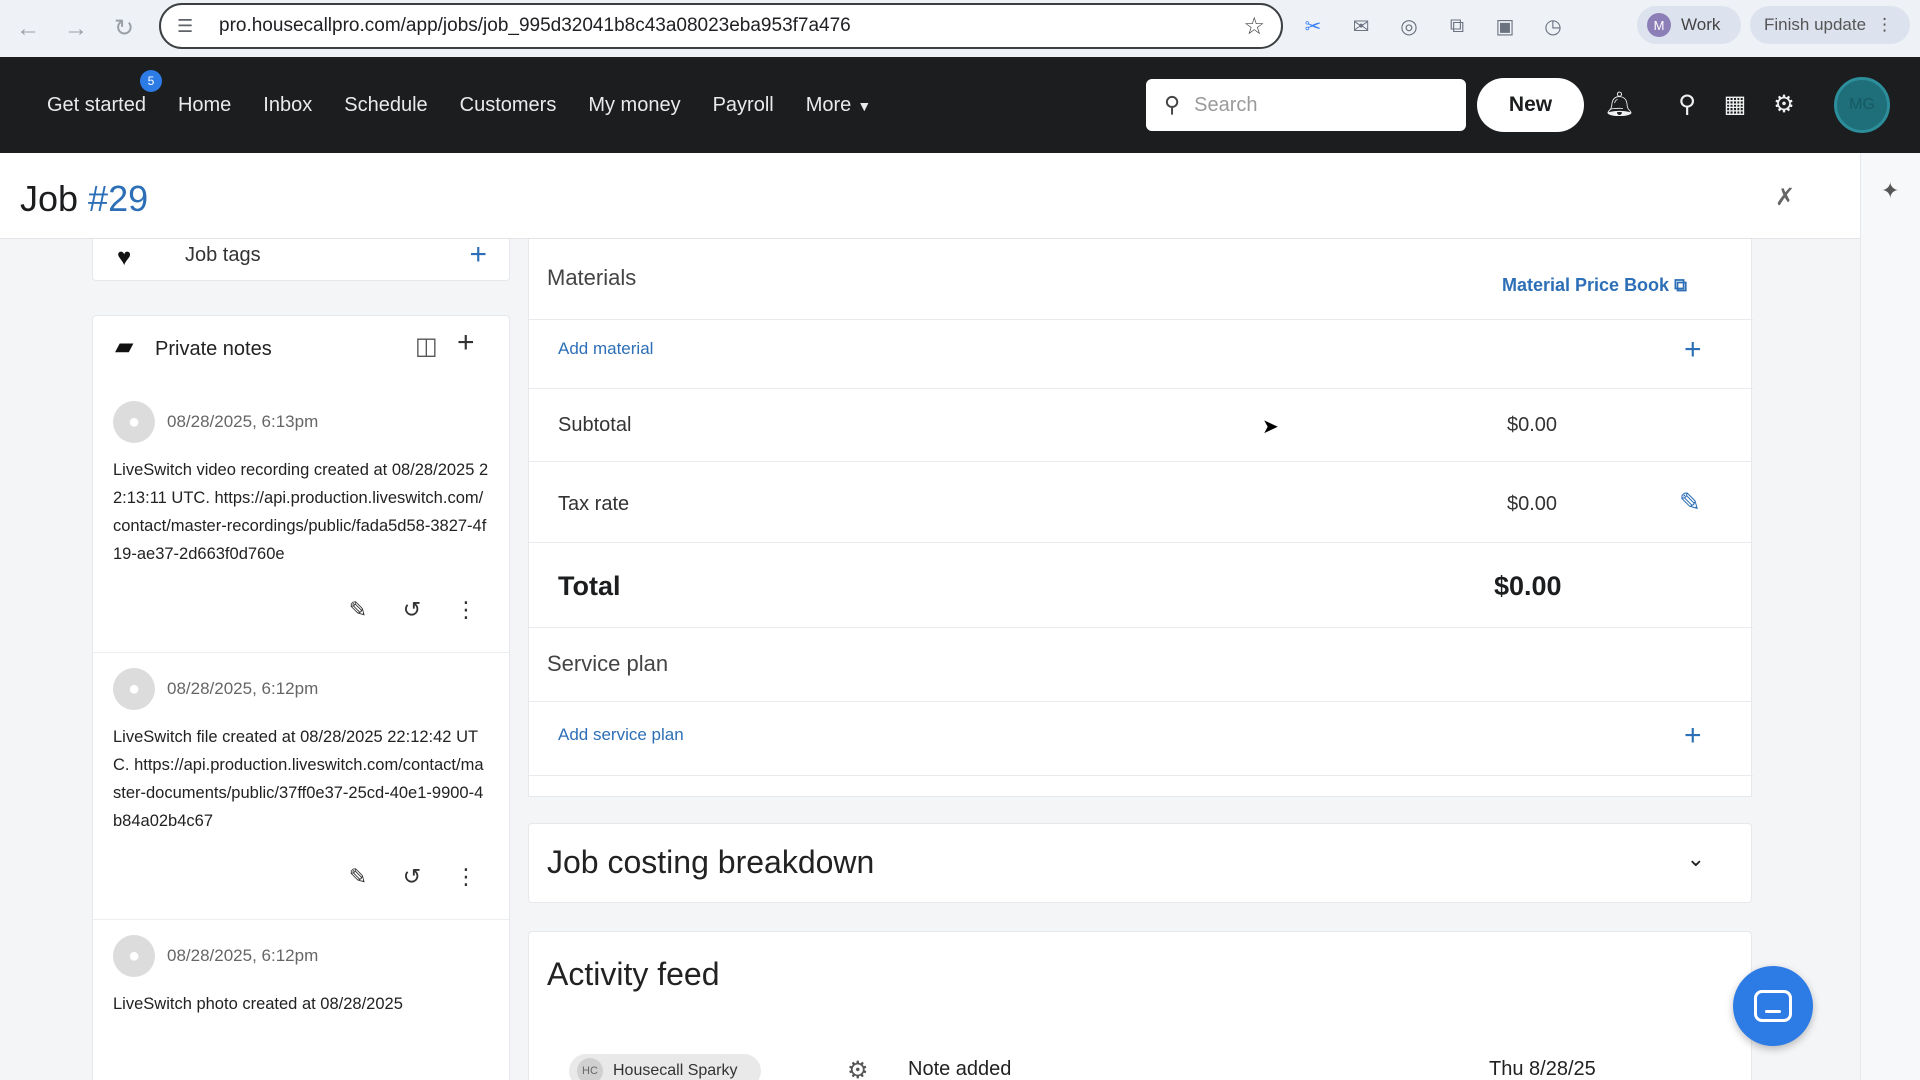 This screenshot has width=1920, height=1080. I want to click on extension-circle-icon: ◎, so click(1409, 26).